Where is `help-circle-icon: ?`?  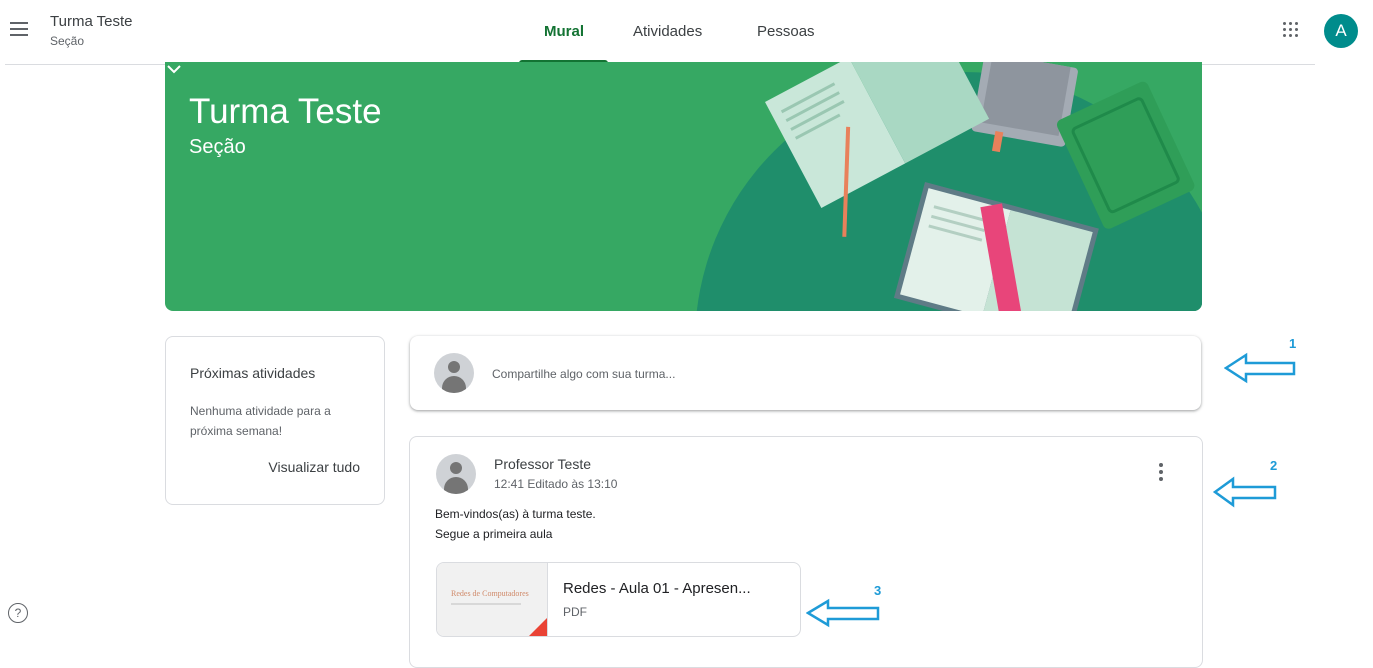
help-circle-icon: ? is located at coordinates (18, 613).